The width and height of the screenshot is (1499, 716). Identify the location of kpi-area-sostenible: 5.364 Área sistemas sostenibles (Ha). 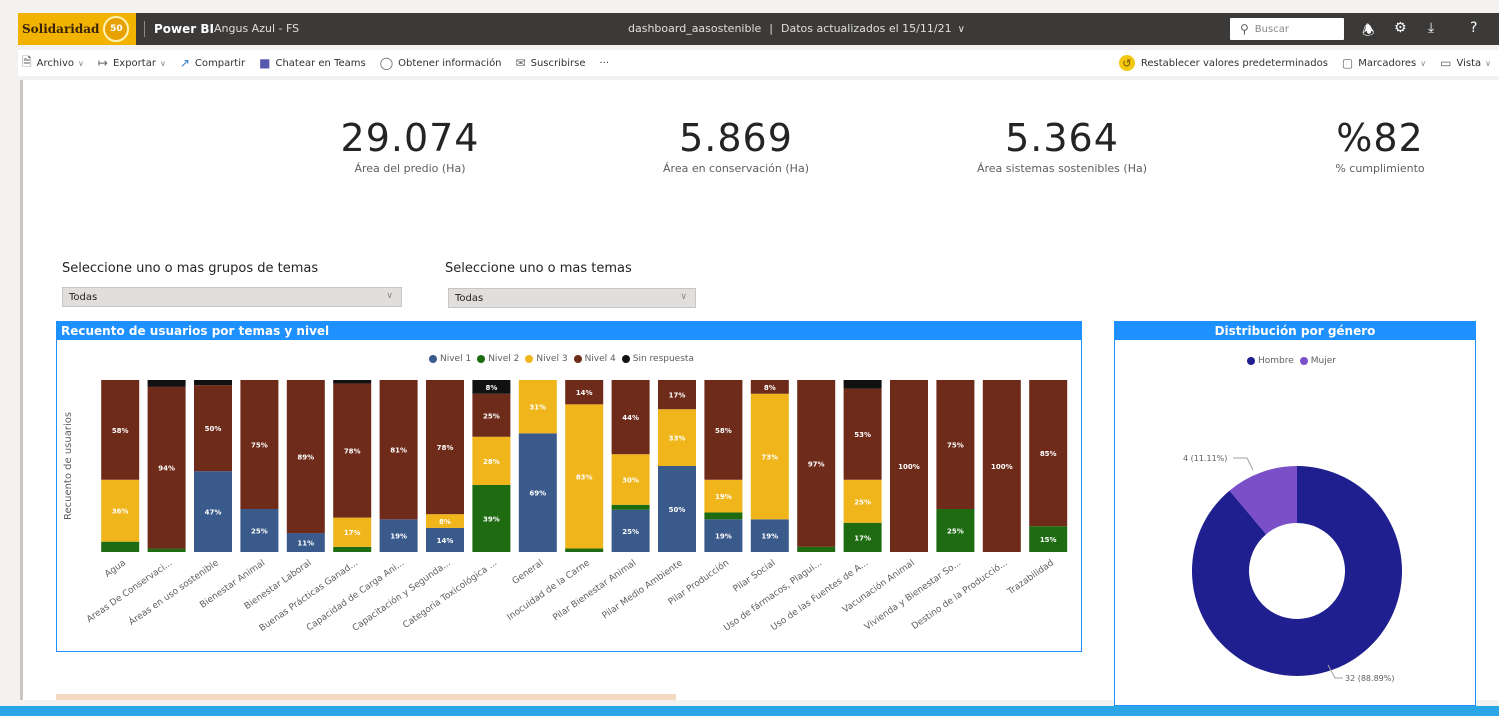
(1062, 145).